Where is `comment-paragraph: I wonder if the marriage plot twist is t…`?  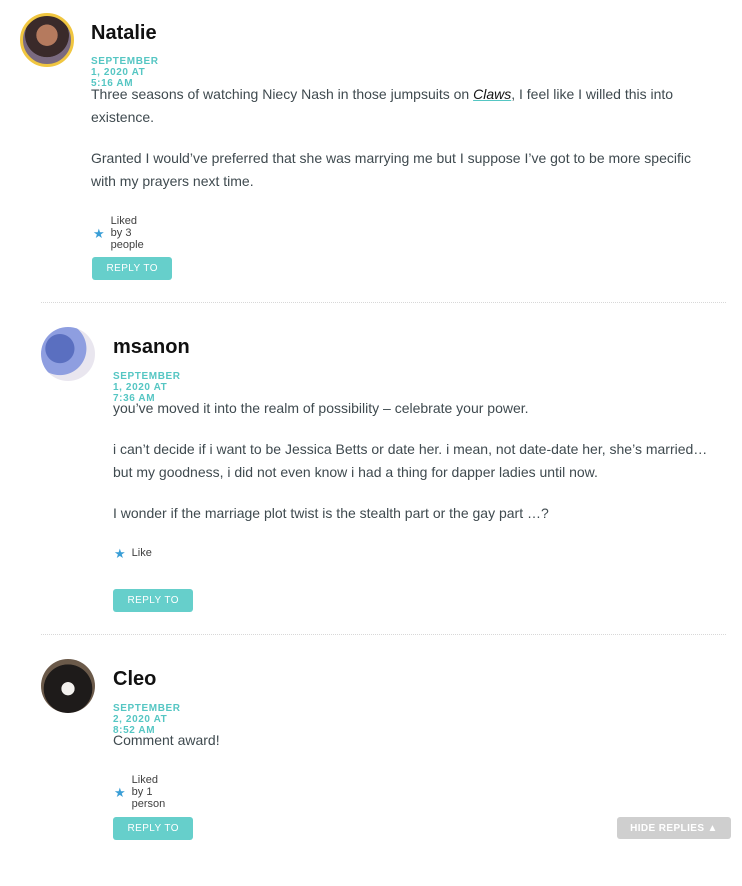
comment-paragraph: I wonder if the marriage plot twist is t… is located at coordinates (331, 513).